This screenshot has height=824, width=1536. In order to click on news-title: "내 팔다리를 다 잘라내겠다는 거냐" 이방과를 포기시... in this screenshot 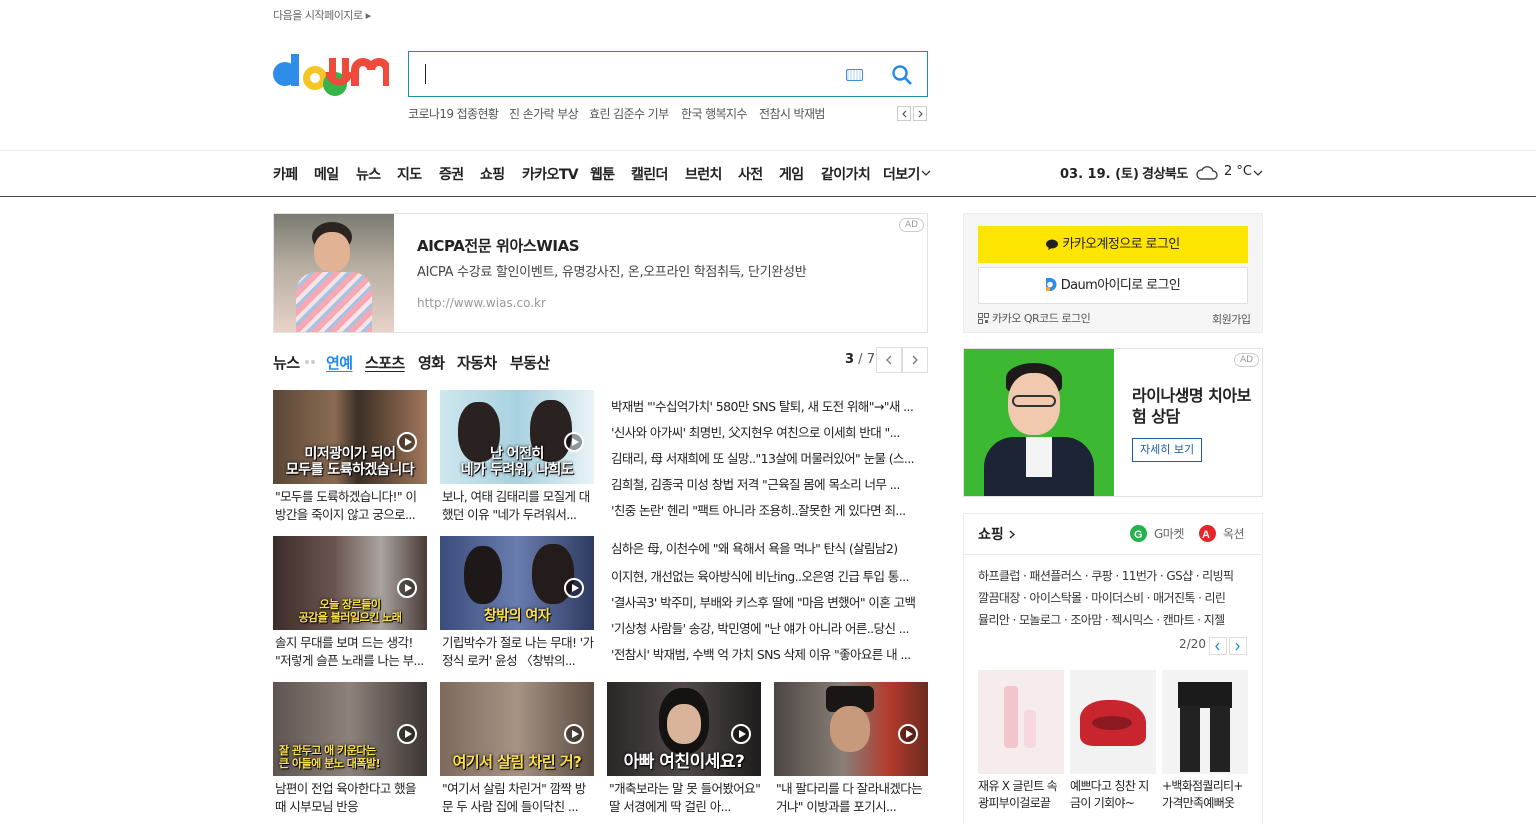, I will do `click(852, 798)`.